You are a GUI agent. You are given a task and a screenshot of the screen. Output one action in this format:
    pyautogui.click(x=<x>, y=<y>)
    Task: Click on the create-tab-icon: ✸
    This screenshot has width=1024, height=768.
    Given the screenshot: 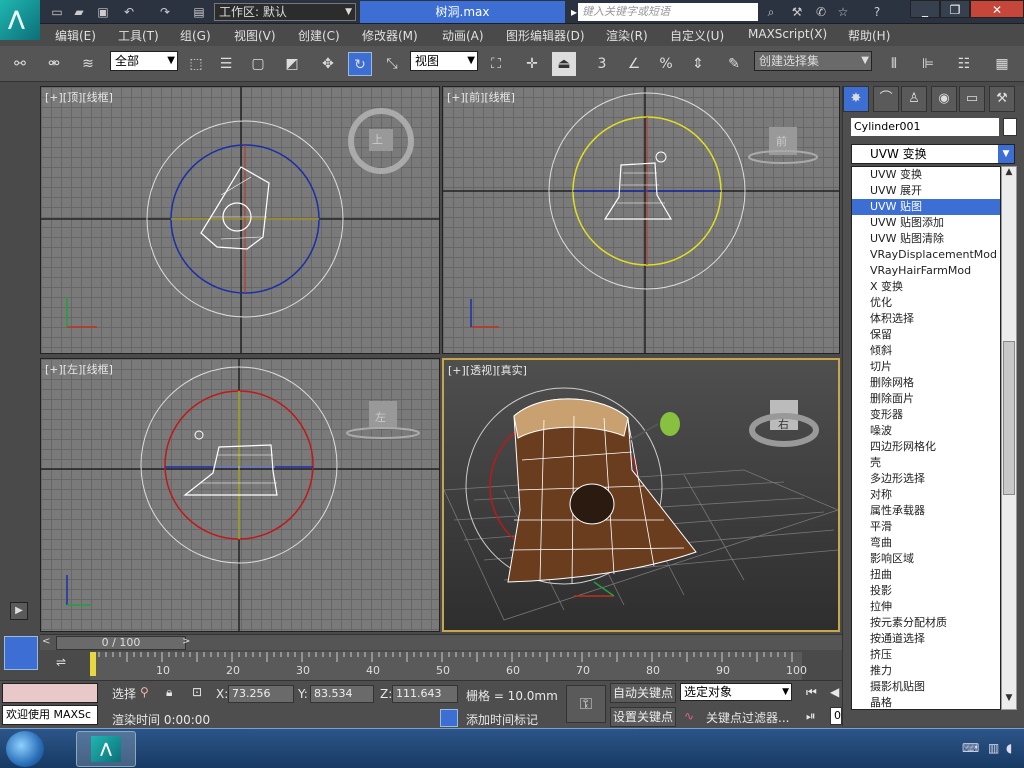 What is the action you would take?
    pyautogui.click(x=856, y=99)
    